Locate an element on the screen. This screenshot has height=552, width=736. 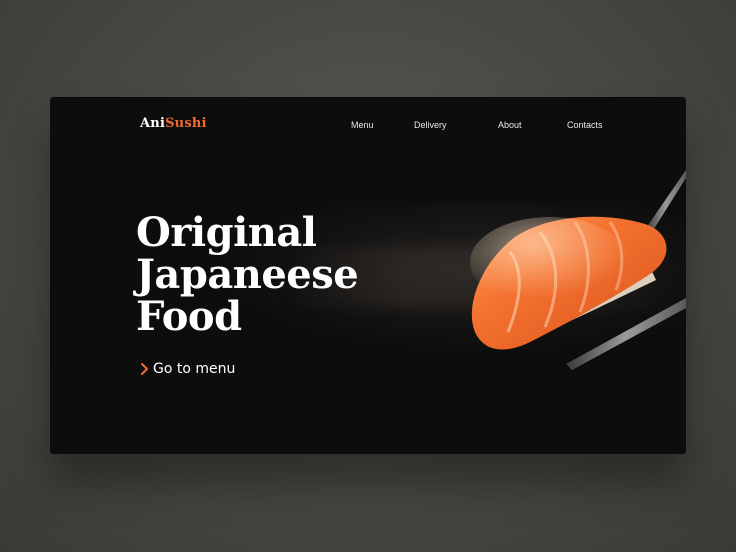
brand-name-part2: Sushi is located at coordinates (186, 123).